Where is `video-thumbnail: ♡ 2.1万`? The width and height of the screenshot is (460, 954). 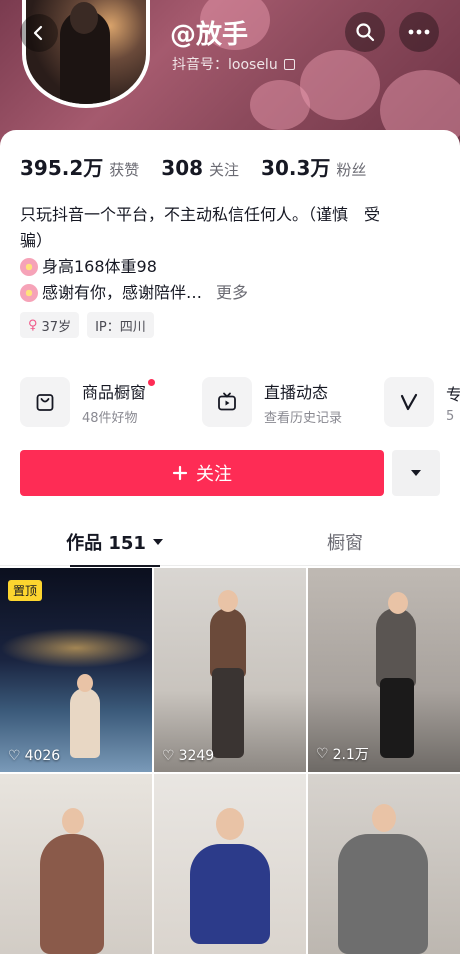 video-thumbnail: ♡ 2.1万 is located at coordinates (384, 670).